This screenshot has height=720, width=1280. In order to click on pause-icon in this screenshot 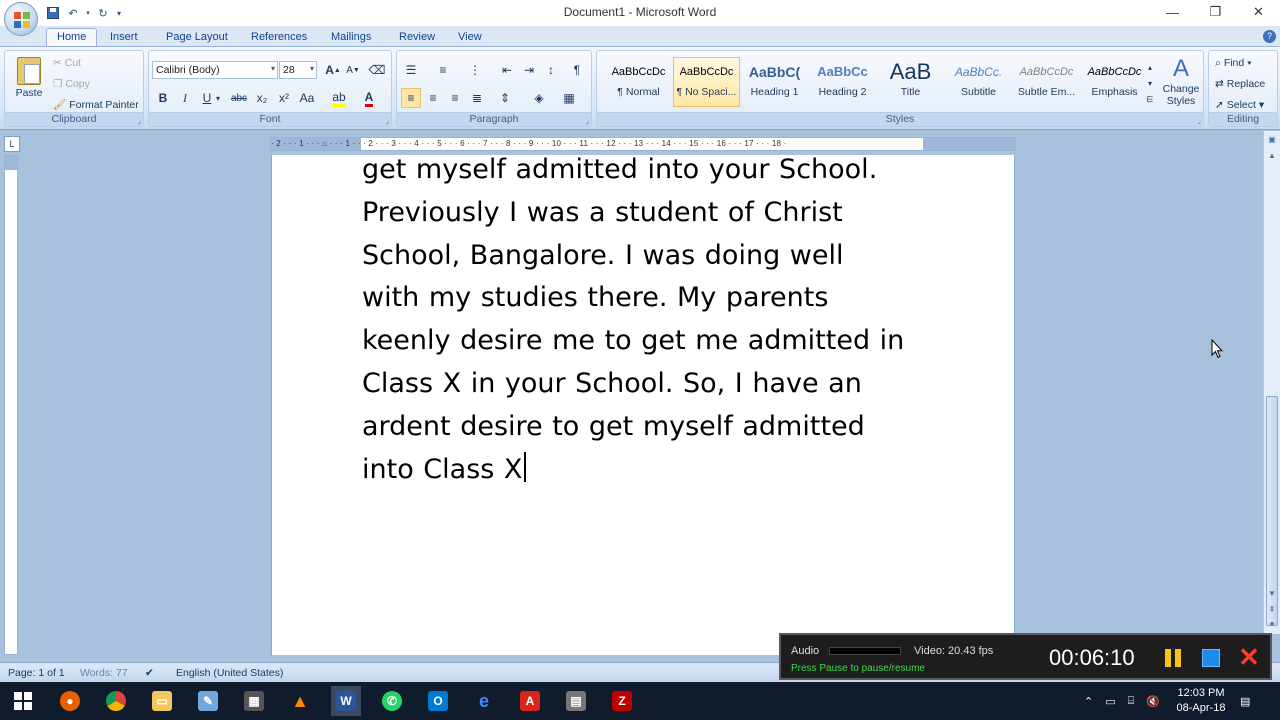, I will do `click(1174, 658)`.